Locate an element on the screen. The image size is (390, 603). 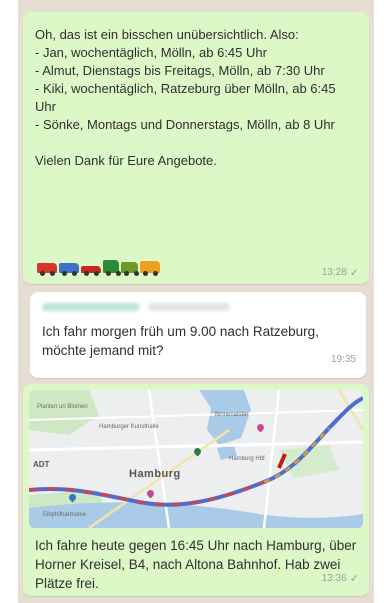
message-meta: 13:36 ✓ is located at coordinates (340, 578).